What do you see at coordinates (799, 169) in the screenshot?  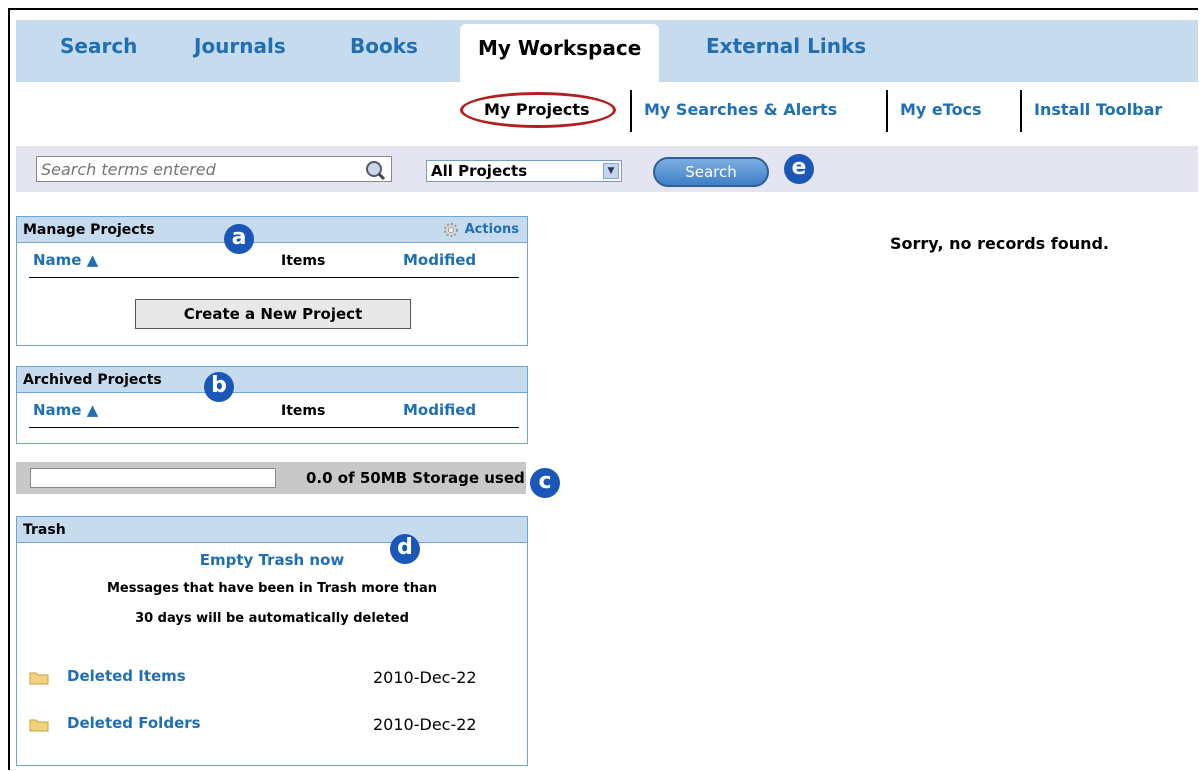 I see `callout-badge-e: e` at bounding box center [799, 169].